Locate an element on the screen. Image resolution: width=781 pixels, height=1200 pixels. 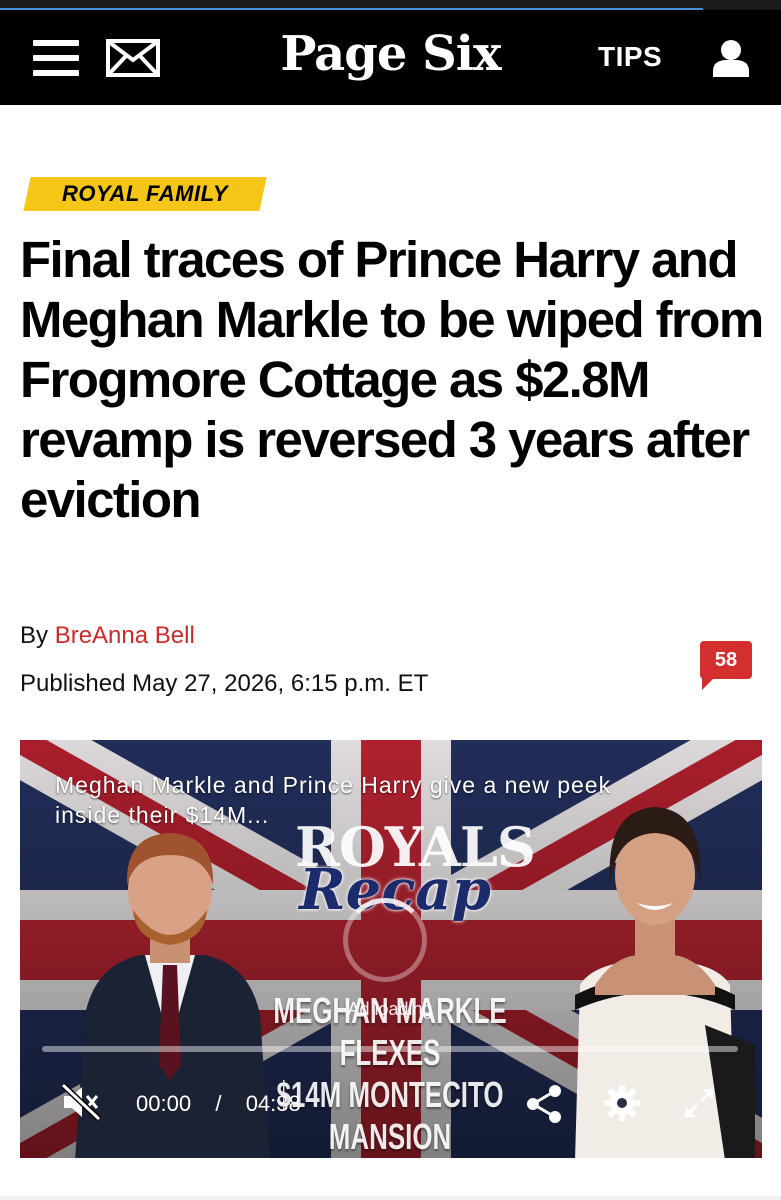
video-duration: 04:38 is located at coordinates (273, 1103).